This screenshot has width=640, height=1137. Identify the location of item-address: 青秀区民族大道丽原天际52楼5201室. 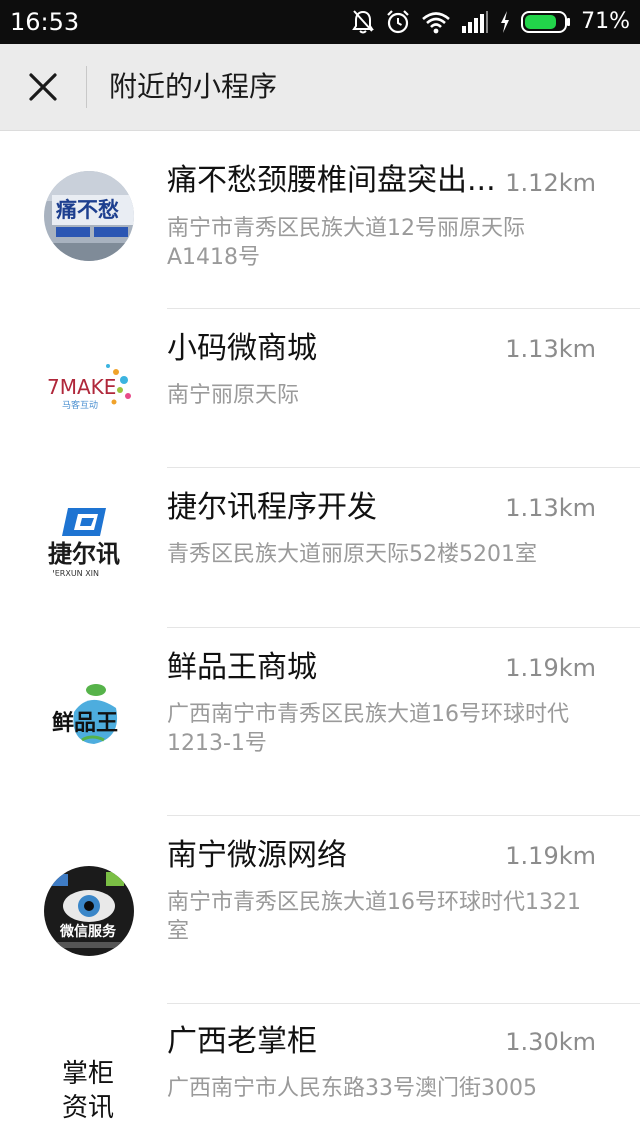
(352, 554).